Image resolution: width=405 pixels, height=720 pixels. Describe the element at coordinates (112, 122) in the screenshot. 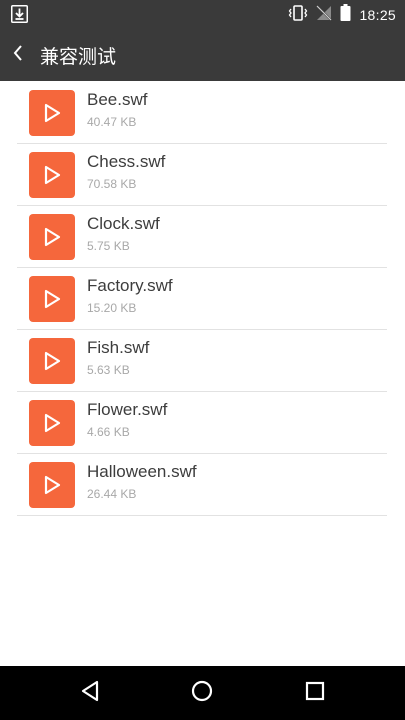

I see `file-size: 40.47 KB` at that location.